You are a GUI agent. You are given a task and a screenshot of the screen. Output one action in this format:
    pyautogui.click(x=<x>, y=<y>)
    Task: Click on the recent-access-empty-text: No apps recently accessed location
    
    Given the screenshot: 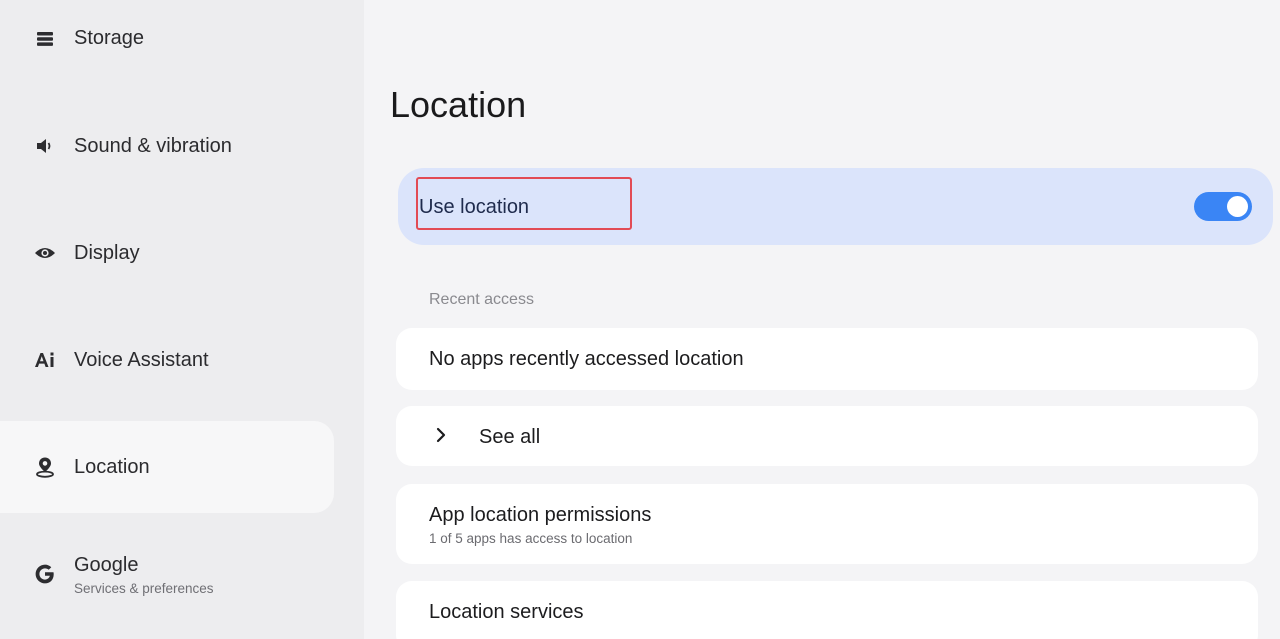 What is the action you would take?
    pyautogui.click(x=586, y=359)
    